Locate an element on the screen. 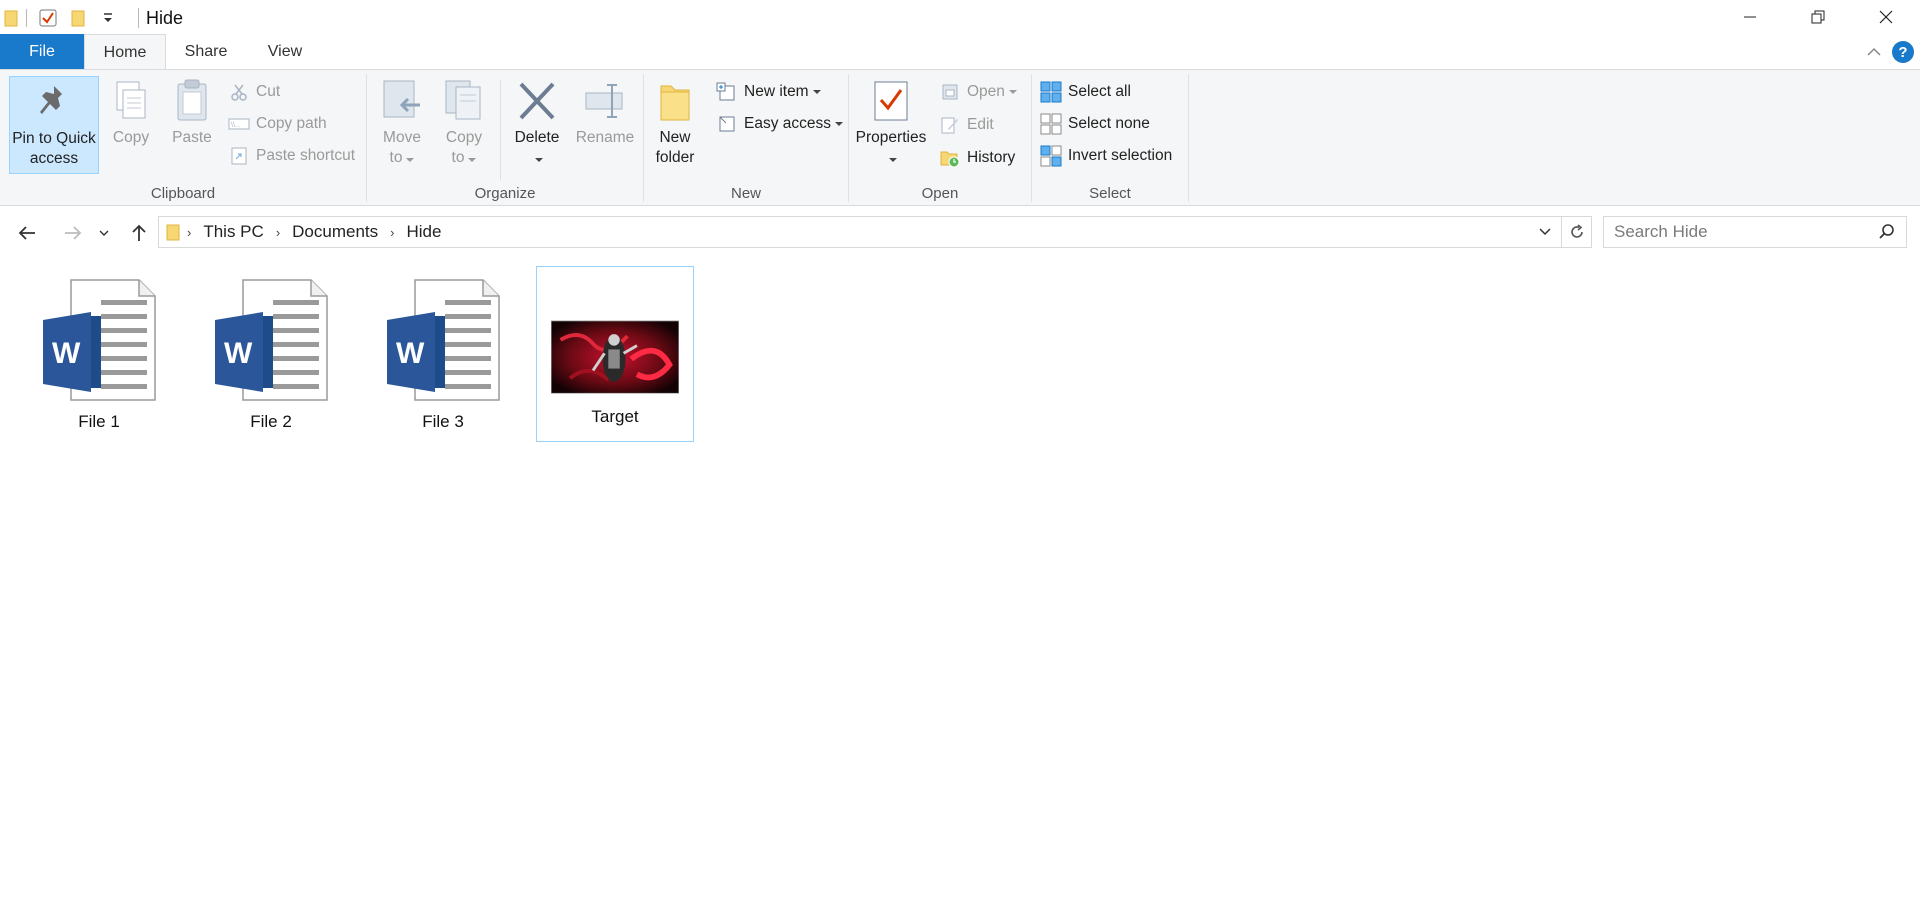  file-item: W File 1 is located at coordinates (99, 354).